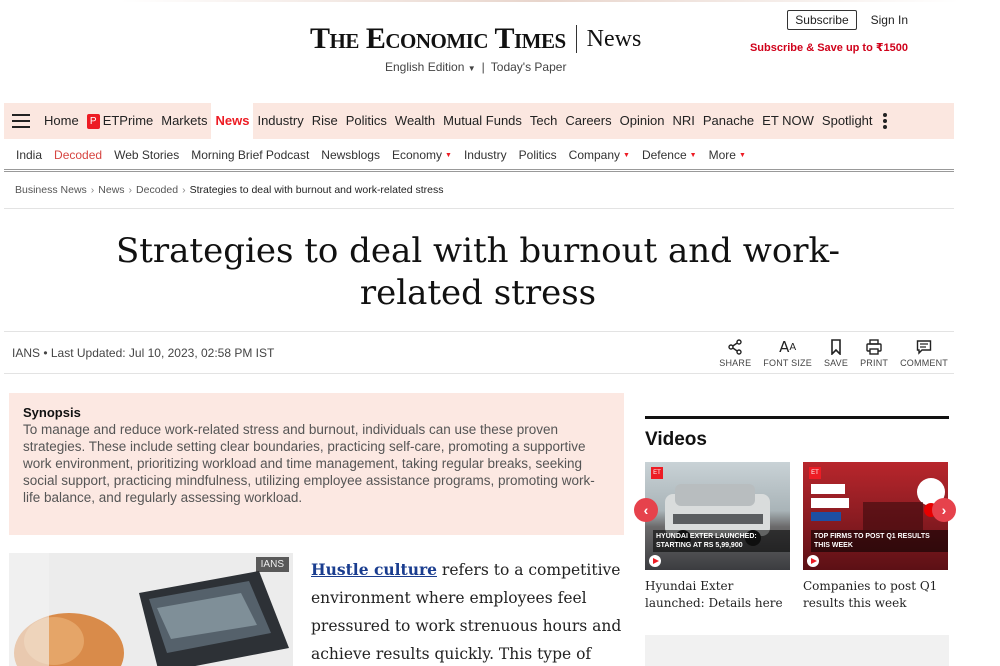 The height and width of the screenshot is (666, 1000). Describe the element at coordinates (151, 609) in the screenshot. I see `article-image-illustration` at that location.